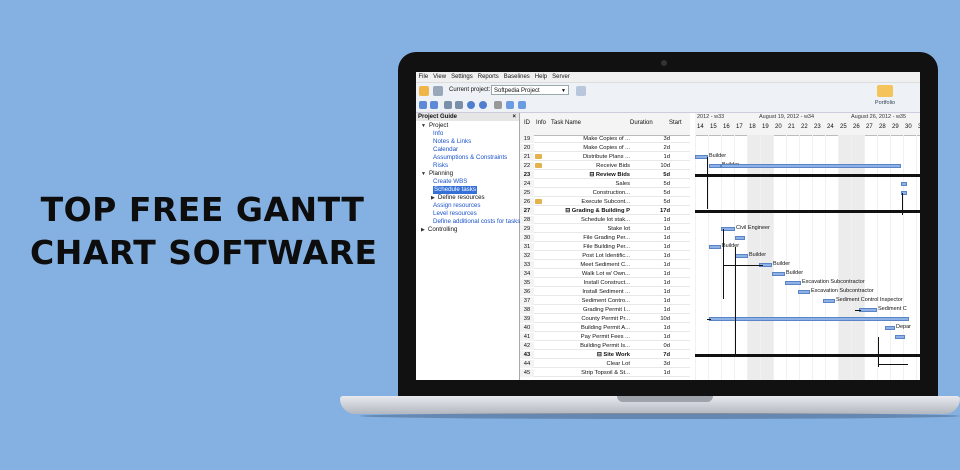 This screenshot has height=470, width=960. What do you see at coordinates (462, 76) in the screenshot?
I see `menu-settings: Settings` at bounding box center [462, 76].